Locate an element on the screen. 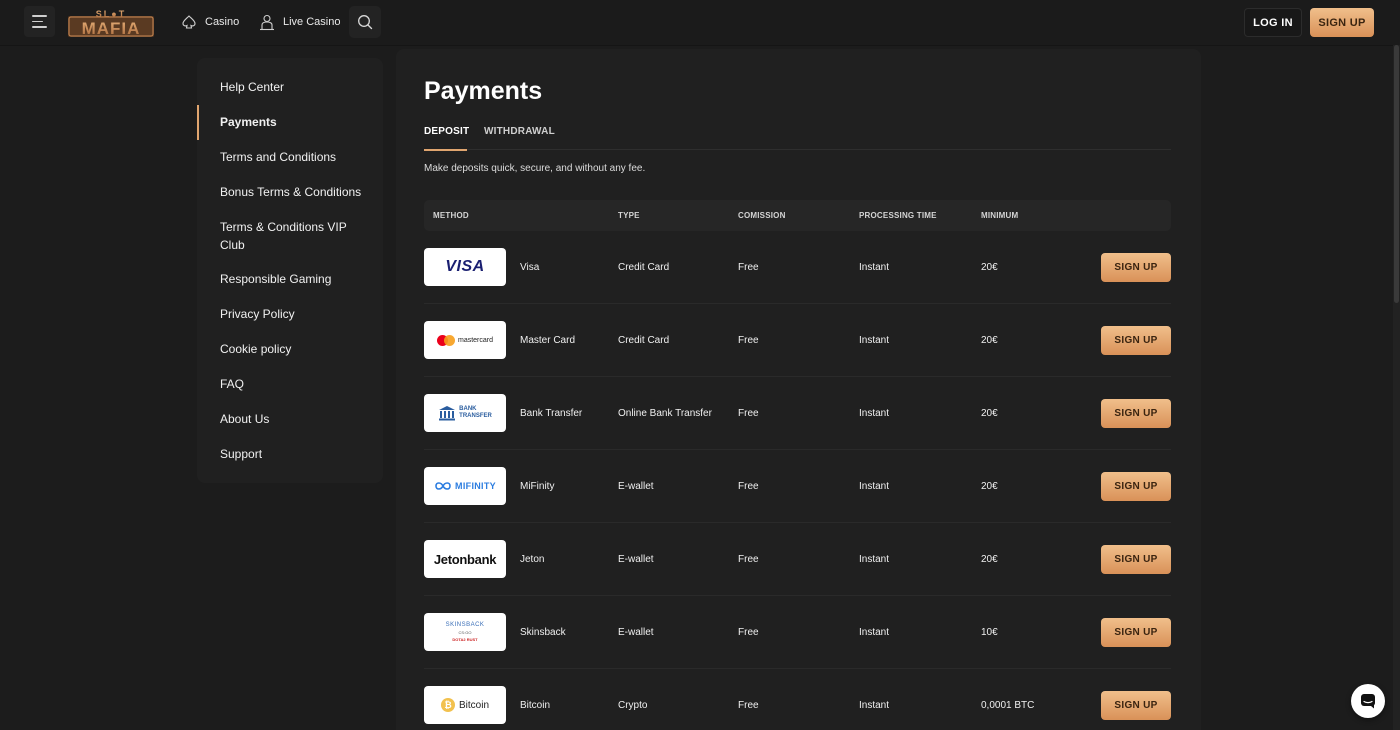 This screenshot has height=730, width=1400. search-button is located at coordinates (365, 22).